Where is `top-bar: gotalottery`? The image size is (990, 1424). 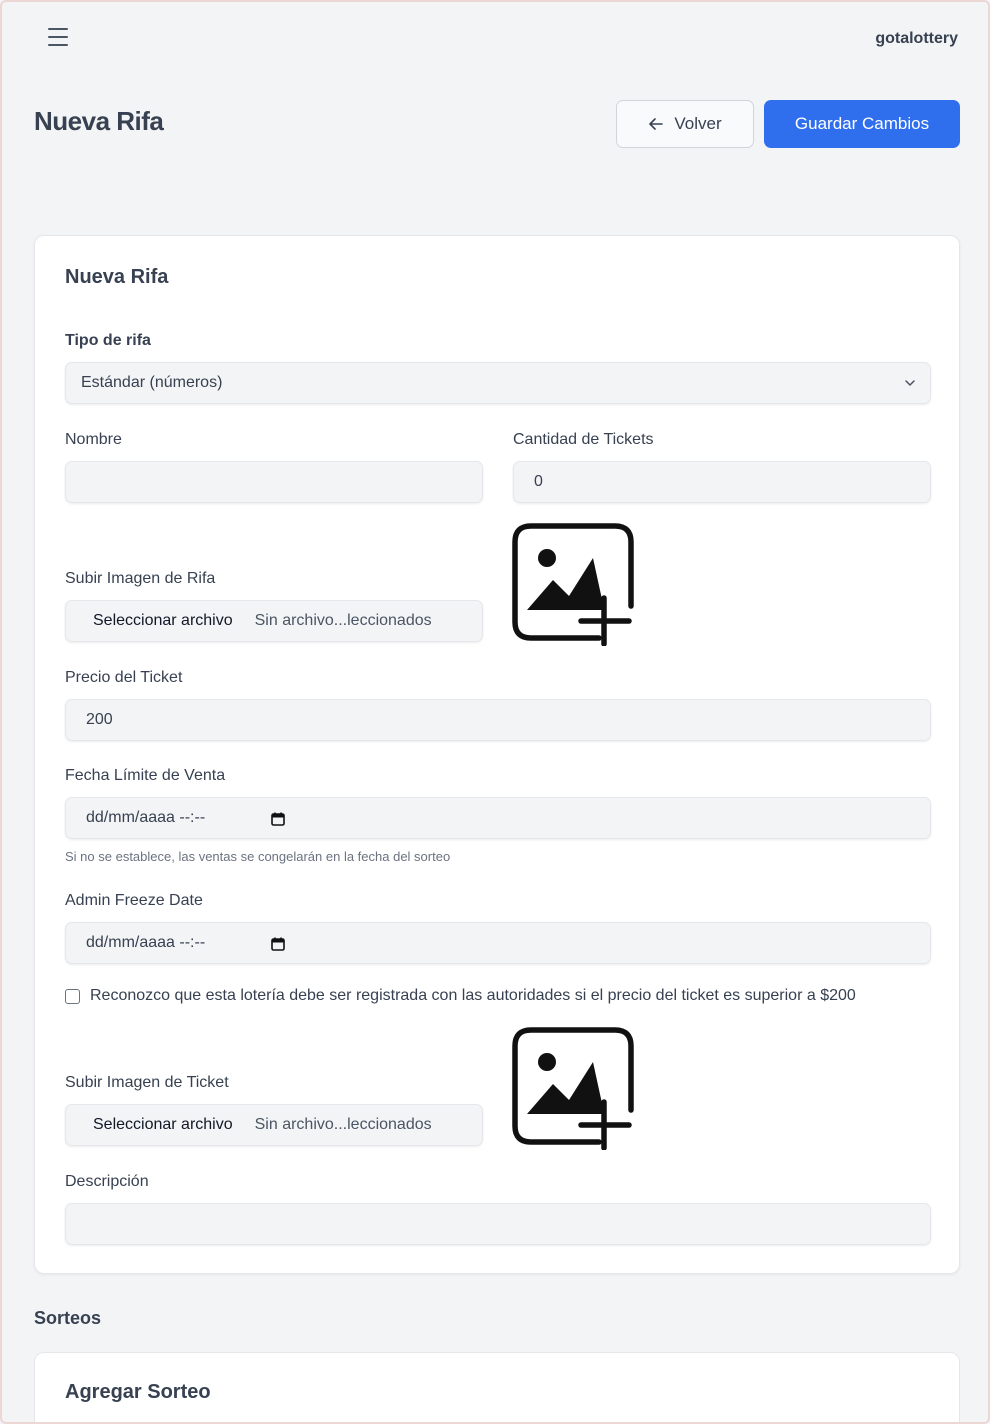 top-bar: gotalottery is located at coordinates (495, 40).